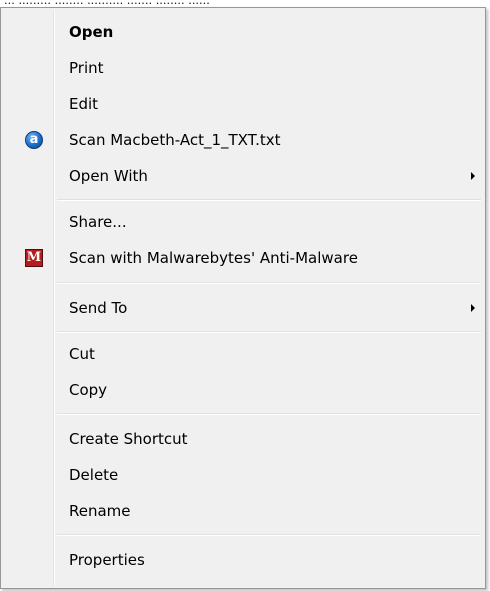 Image resolution: width=490 pixels, height=591 pixels. I want to click on menu-item-edit: Edit, so click(243, 104).